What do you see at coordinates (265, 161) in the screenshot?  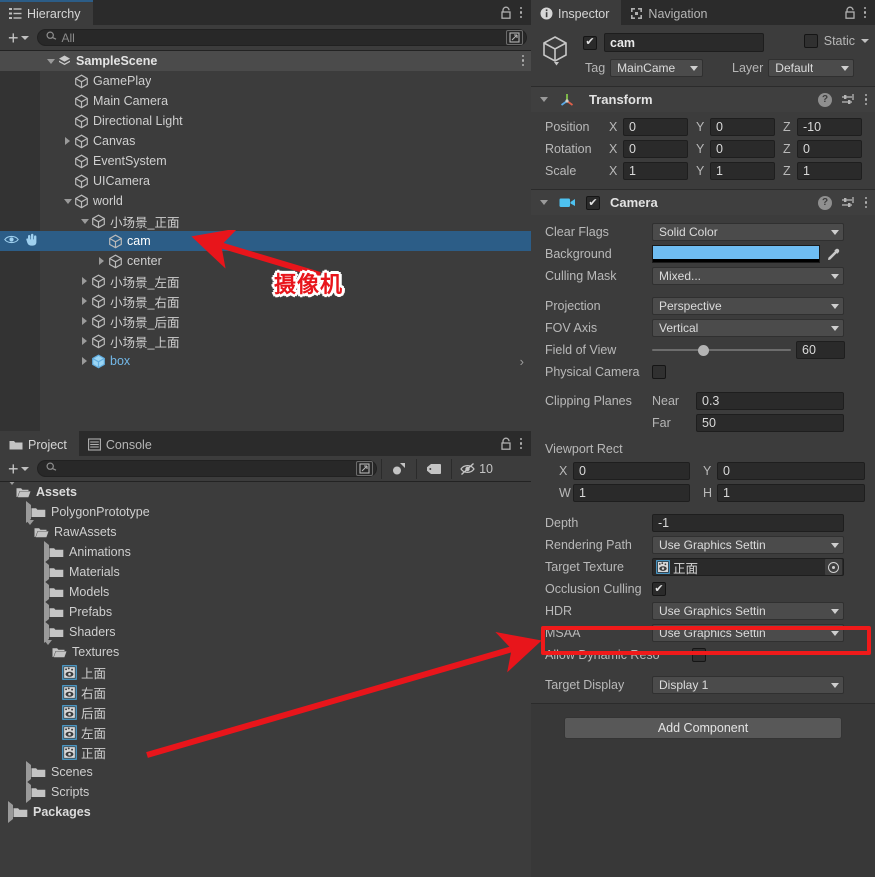 I see `hierarchy-row-EventSystem: EventSystem` at bounding box center [265, 161].